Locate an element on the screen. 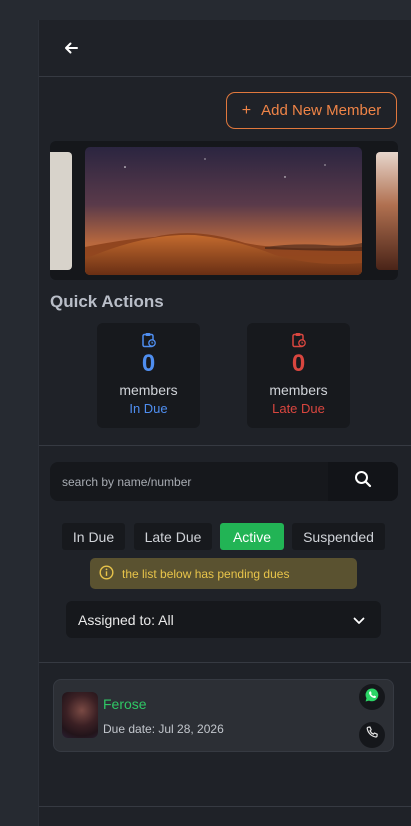 This screenshot has width=411, height=826. in-due-card: 0 members In Due is located at coordinates (148, 375).